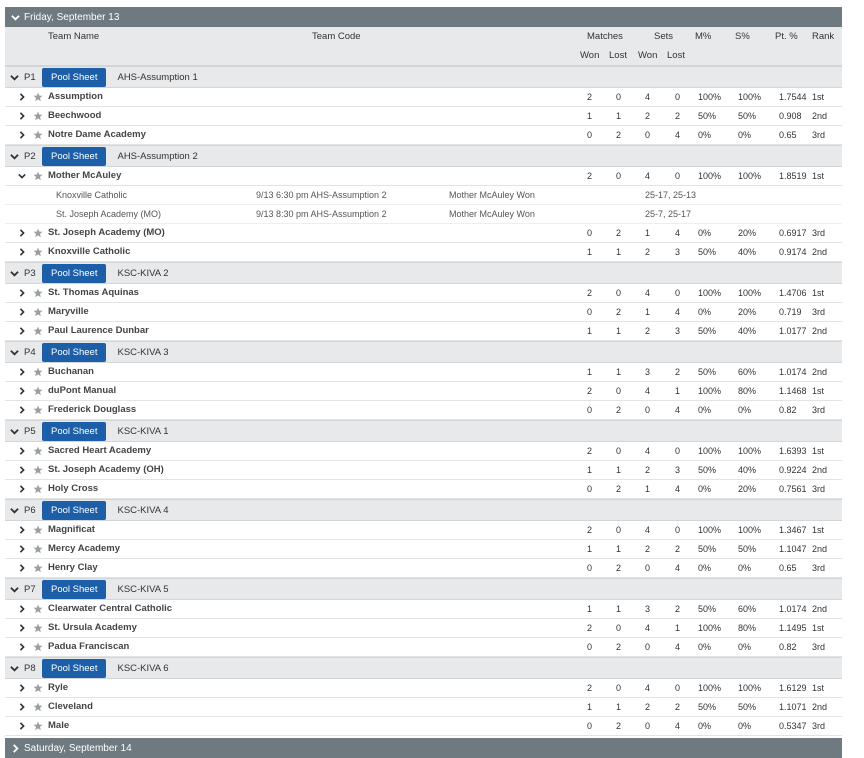 Image resolution: width=864 pixels, height=758 pixels. I want to click on team-name: St. Thomas Aquinas, so click(93, 293).